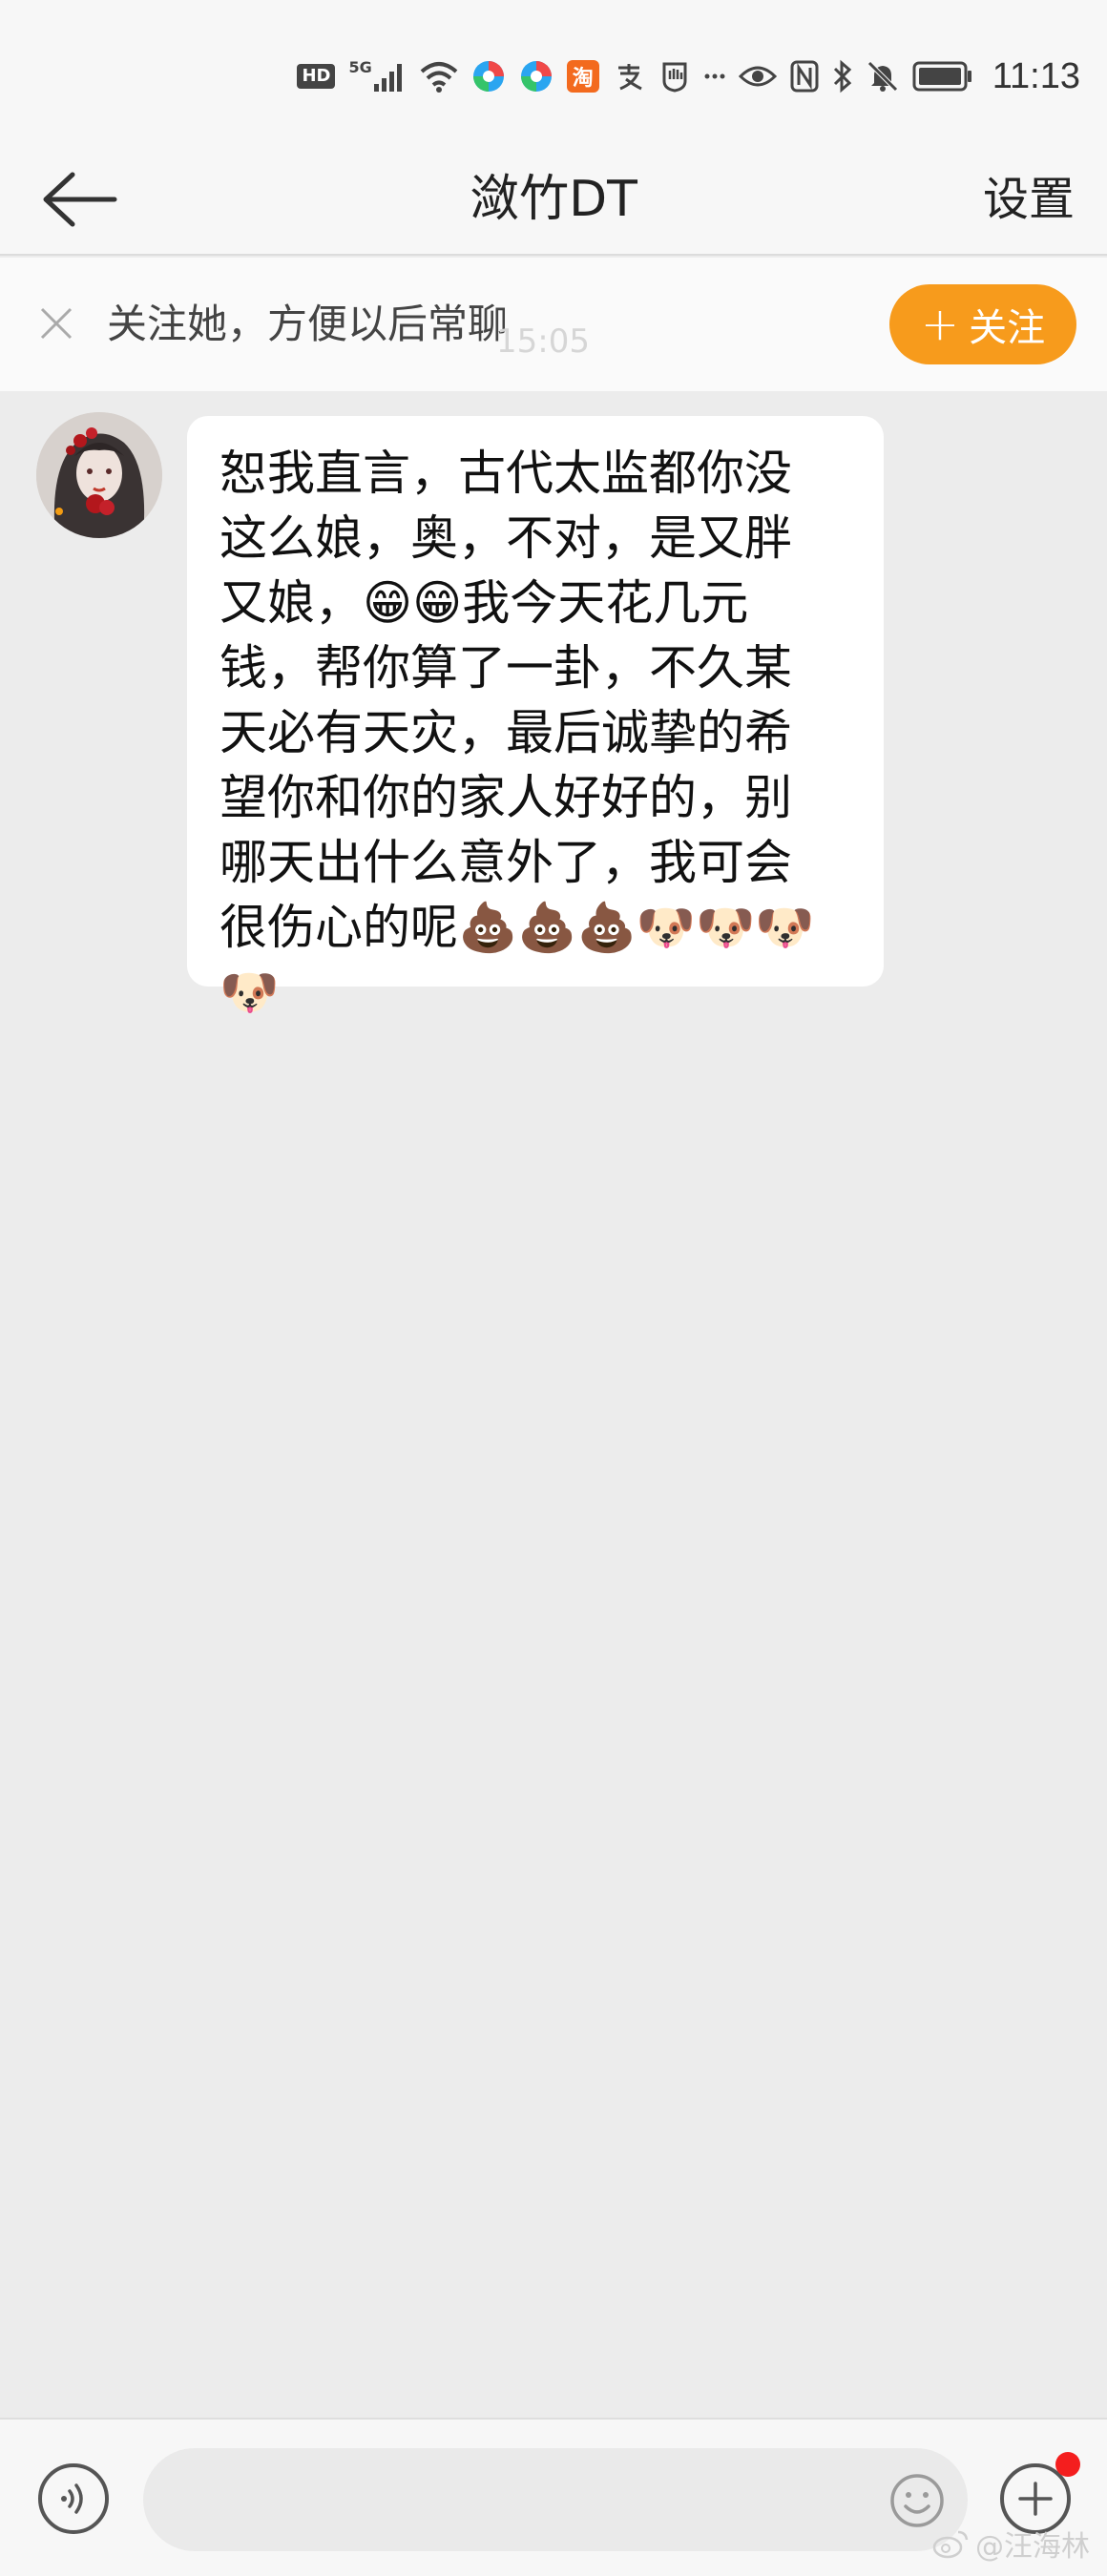  What do you see at coordinates (950, 2544) in the screenshot?
I see `weibo-logo-icon` at bounding box center [950, 2544].